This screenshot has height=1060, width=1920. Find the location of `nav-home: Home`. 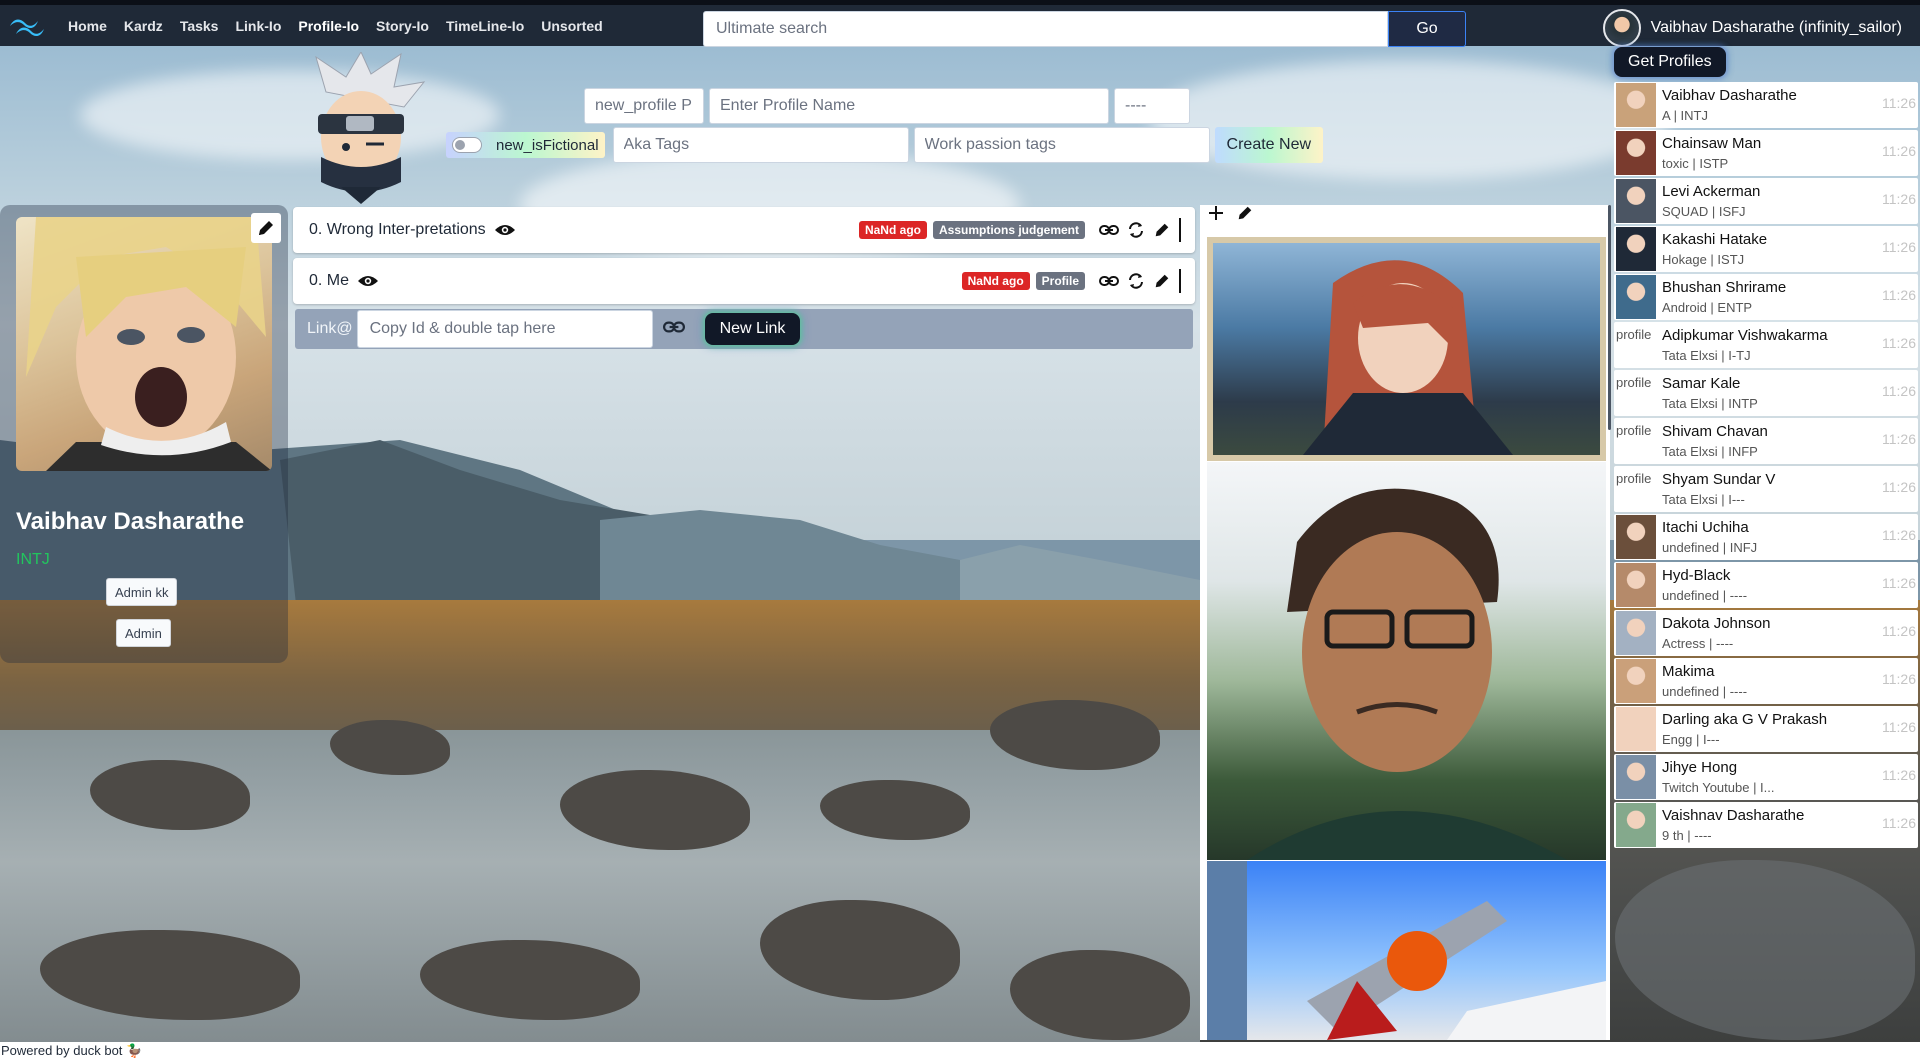

nav-home: Home is located at coordinates (87, 26).